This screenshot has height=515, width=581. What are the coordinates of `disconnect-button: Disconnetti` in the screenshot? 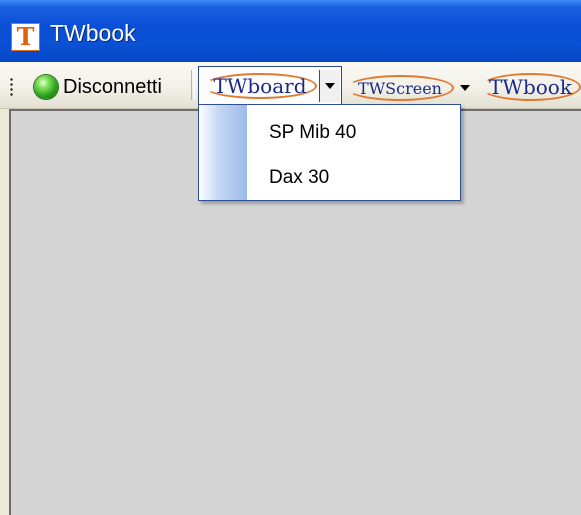 It's located at (103, 87).